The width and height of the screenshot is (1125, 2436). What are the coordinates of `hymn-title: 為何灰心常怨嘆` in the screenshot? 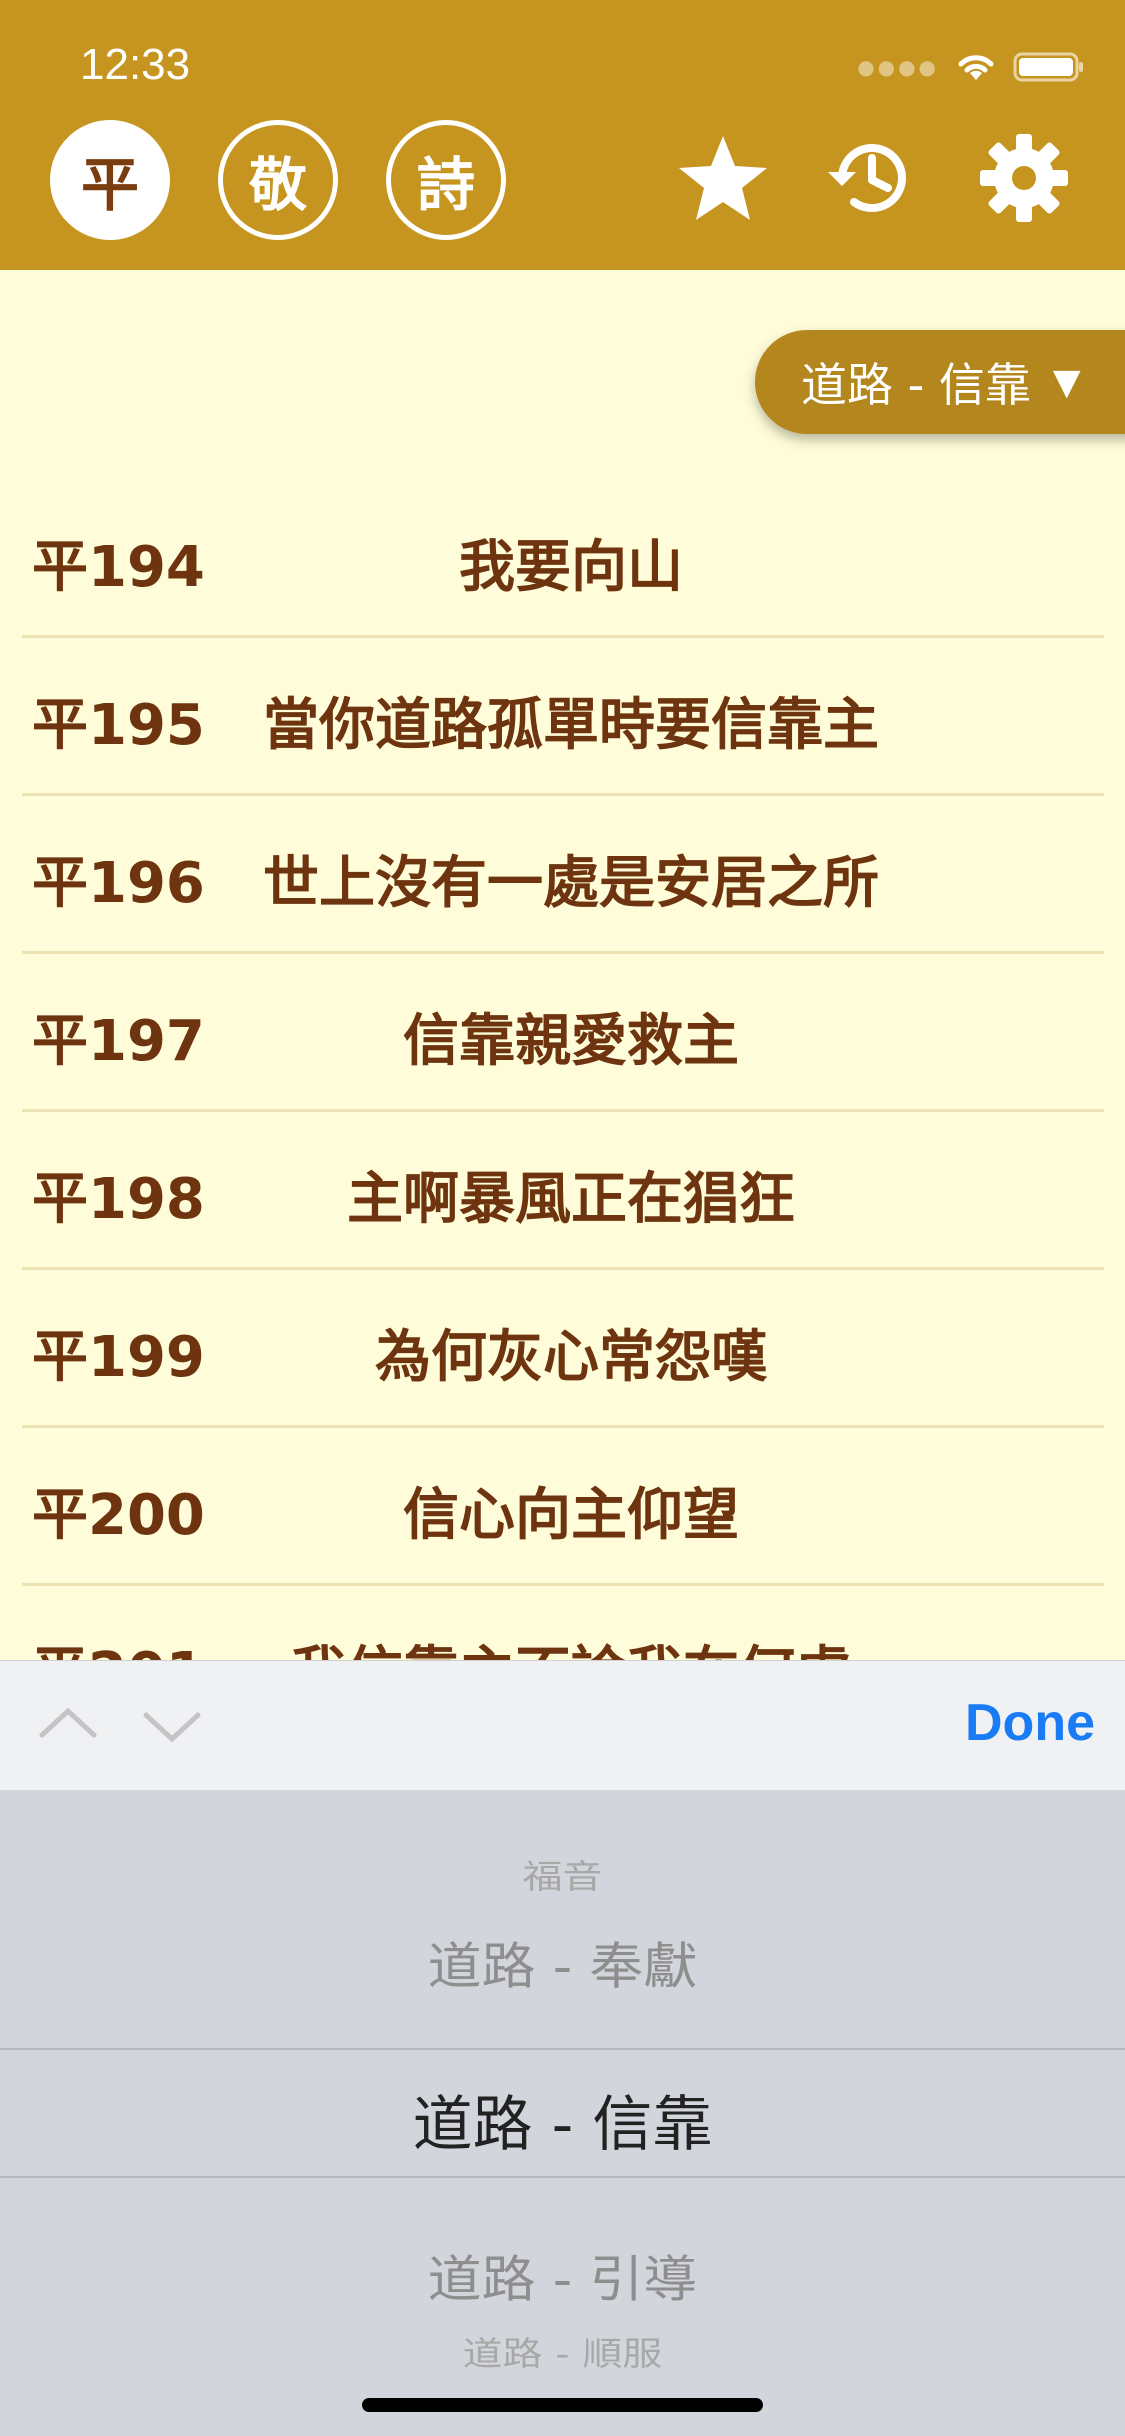 It's located at (571, 1357).